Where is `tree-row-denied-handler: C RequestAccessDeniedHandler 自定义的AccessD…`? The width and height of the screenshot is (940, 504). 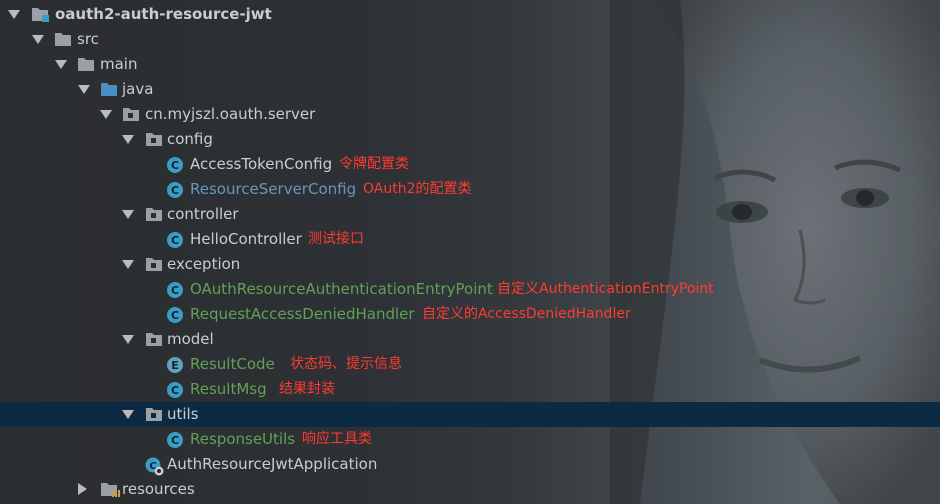
tree-row-denied-handler: C RequestAccessDeniedHandler 自定义的AccessD… is located at coordinates (470, 314).